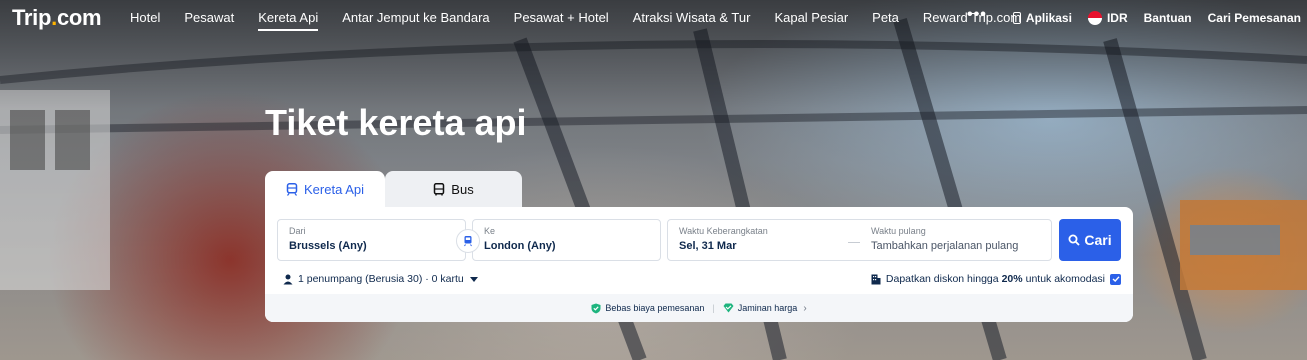 The image size is (1307, 360). I want to click on benefits-bar: Bebas biaya pemesanan | Jaminan harga ›, so click(699, 308).